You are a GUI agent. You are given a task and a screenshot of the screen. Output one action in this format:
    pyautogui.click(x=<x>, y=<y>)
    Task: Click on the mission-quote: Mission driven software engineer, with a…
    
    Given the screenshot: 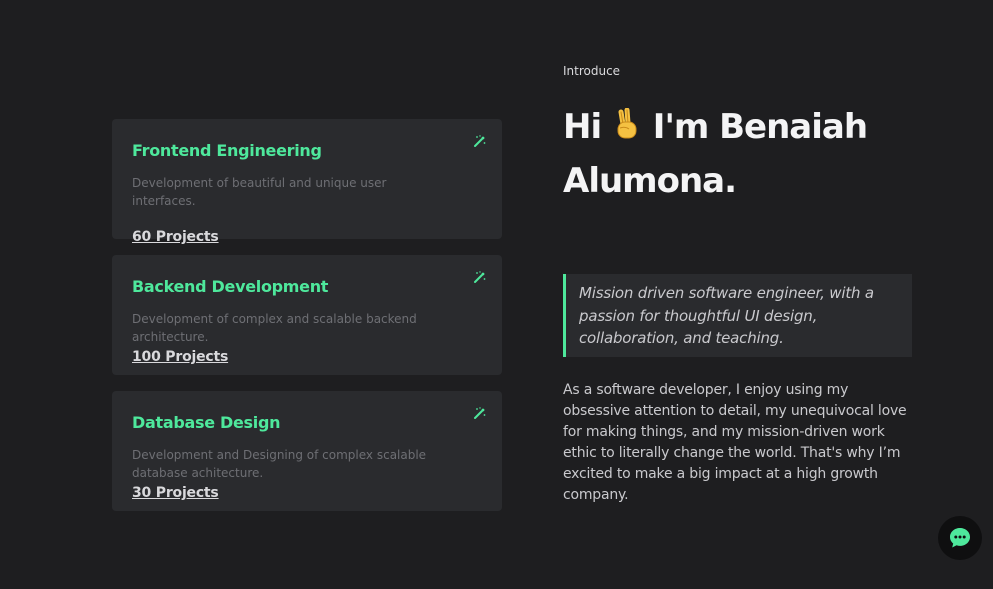 What is the action you would take?
    pyautogui.click(x=737, y=315)
    